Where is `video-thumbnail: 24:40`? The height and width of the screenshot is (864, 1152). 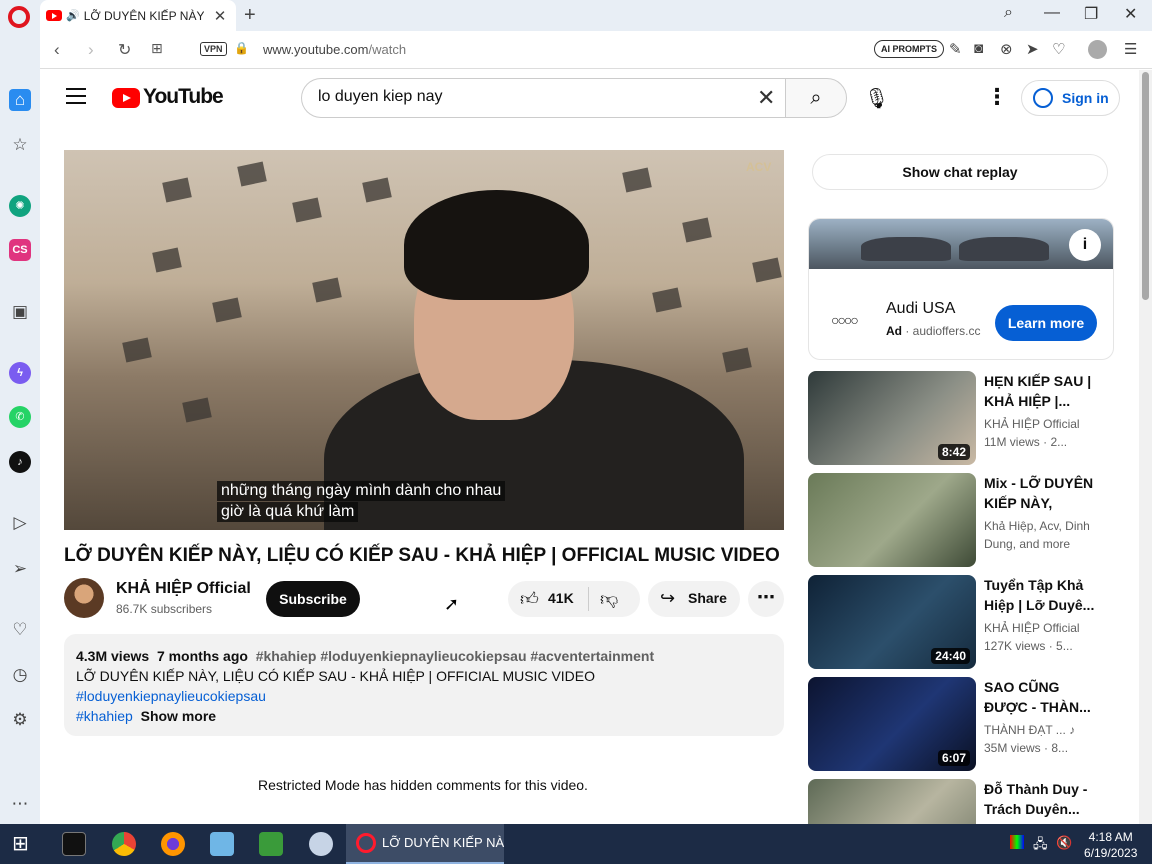 video-thumbnail: 24:40 is located at coordinates (892, 622).